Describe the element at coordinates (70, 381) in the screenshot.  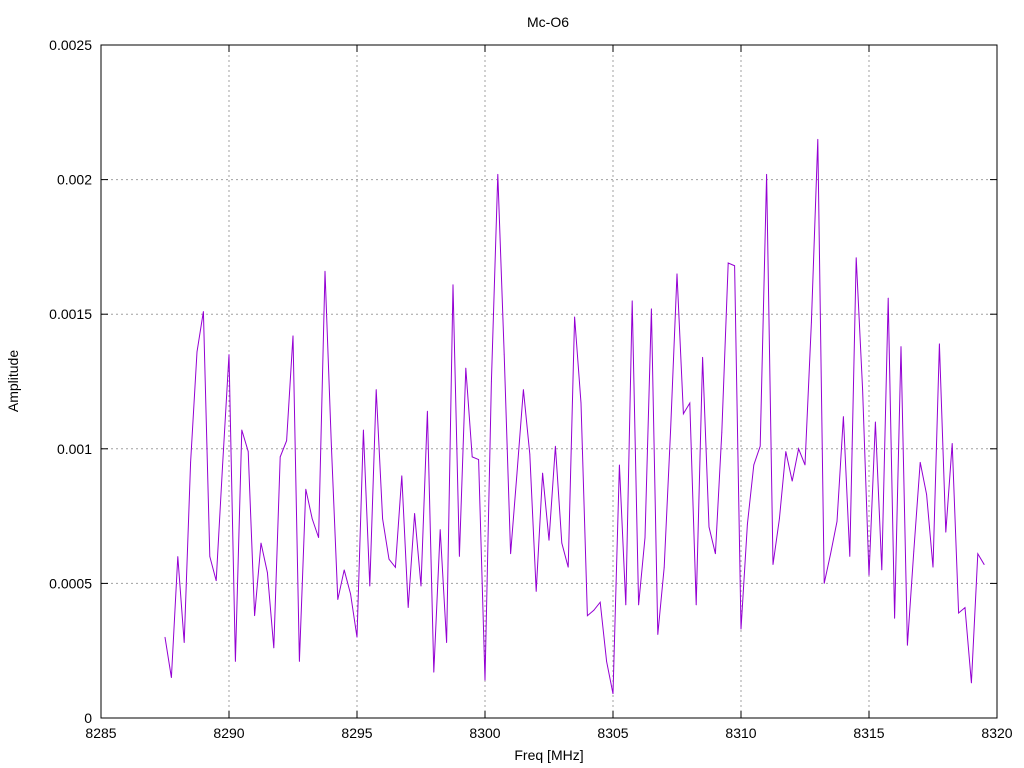
I see `y-tick-labels: 0 0.0005 0.001 0.0015 0.002 0.0025` at that location.